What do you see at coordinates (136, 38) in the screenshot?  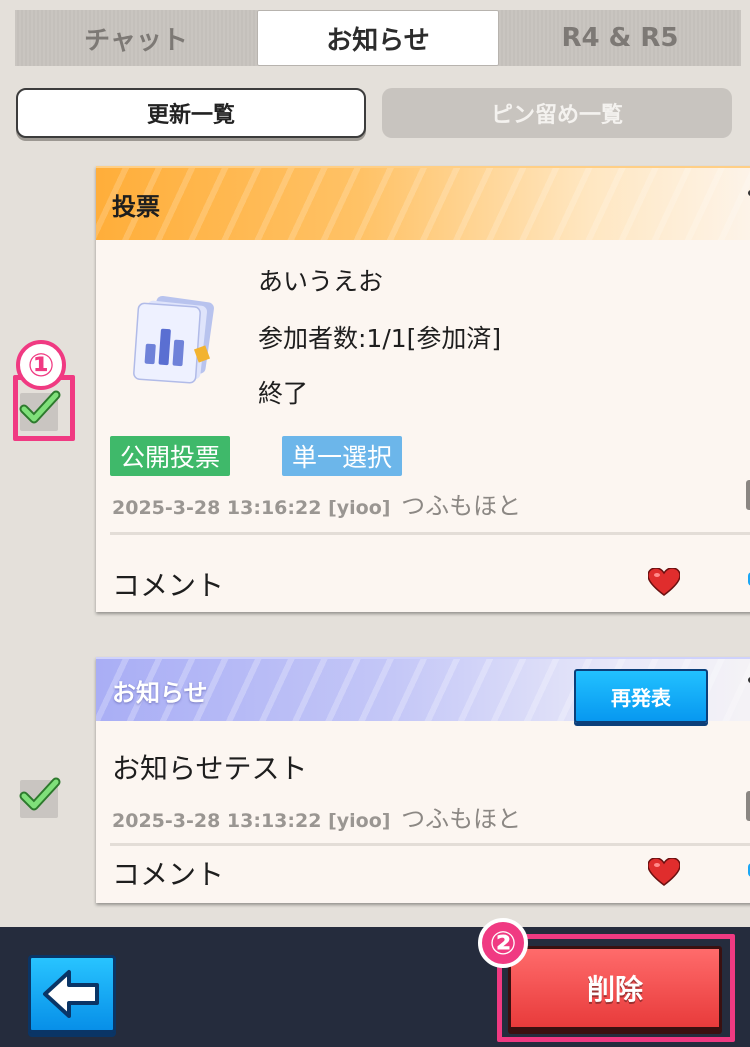 I see `tab-chat: チャット` at bounding box center [136, 38].